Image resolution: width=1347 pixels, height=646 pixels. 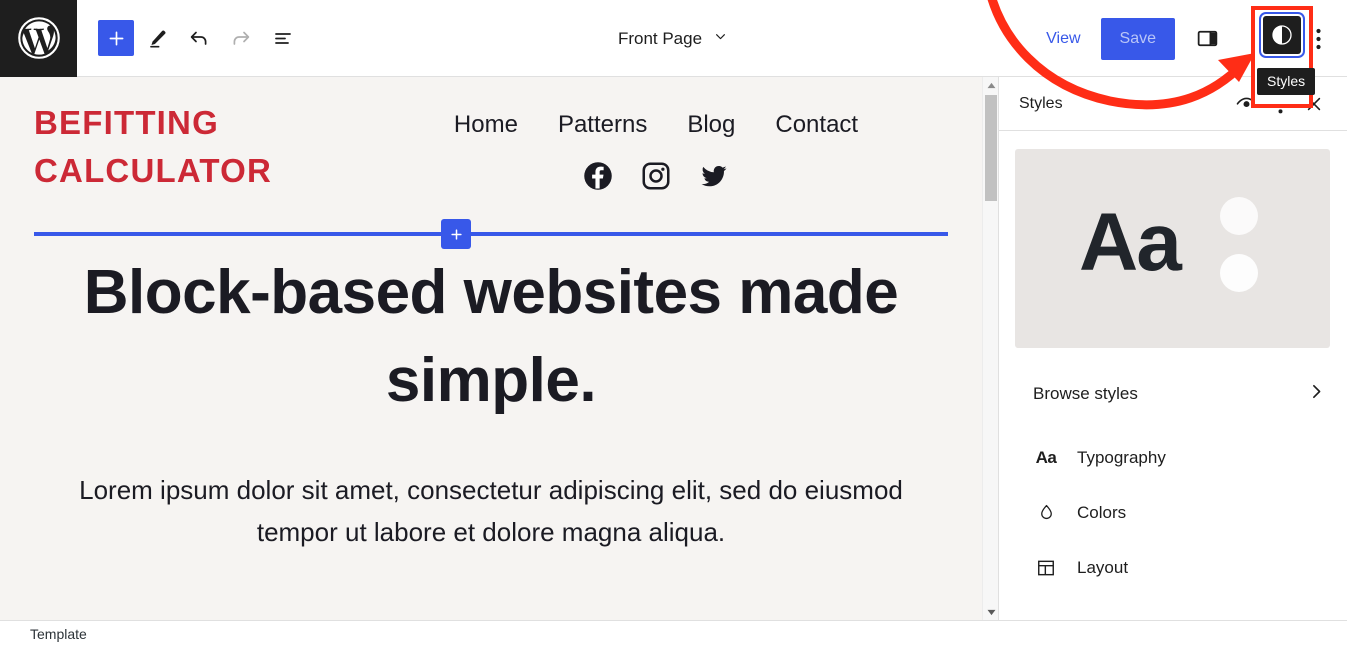 I want to click on editor-toolbar: Front Page View Save, so click(x=673, y=38).